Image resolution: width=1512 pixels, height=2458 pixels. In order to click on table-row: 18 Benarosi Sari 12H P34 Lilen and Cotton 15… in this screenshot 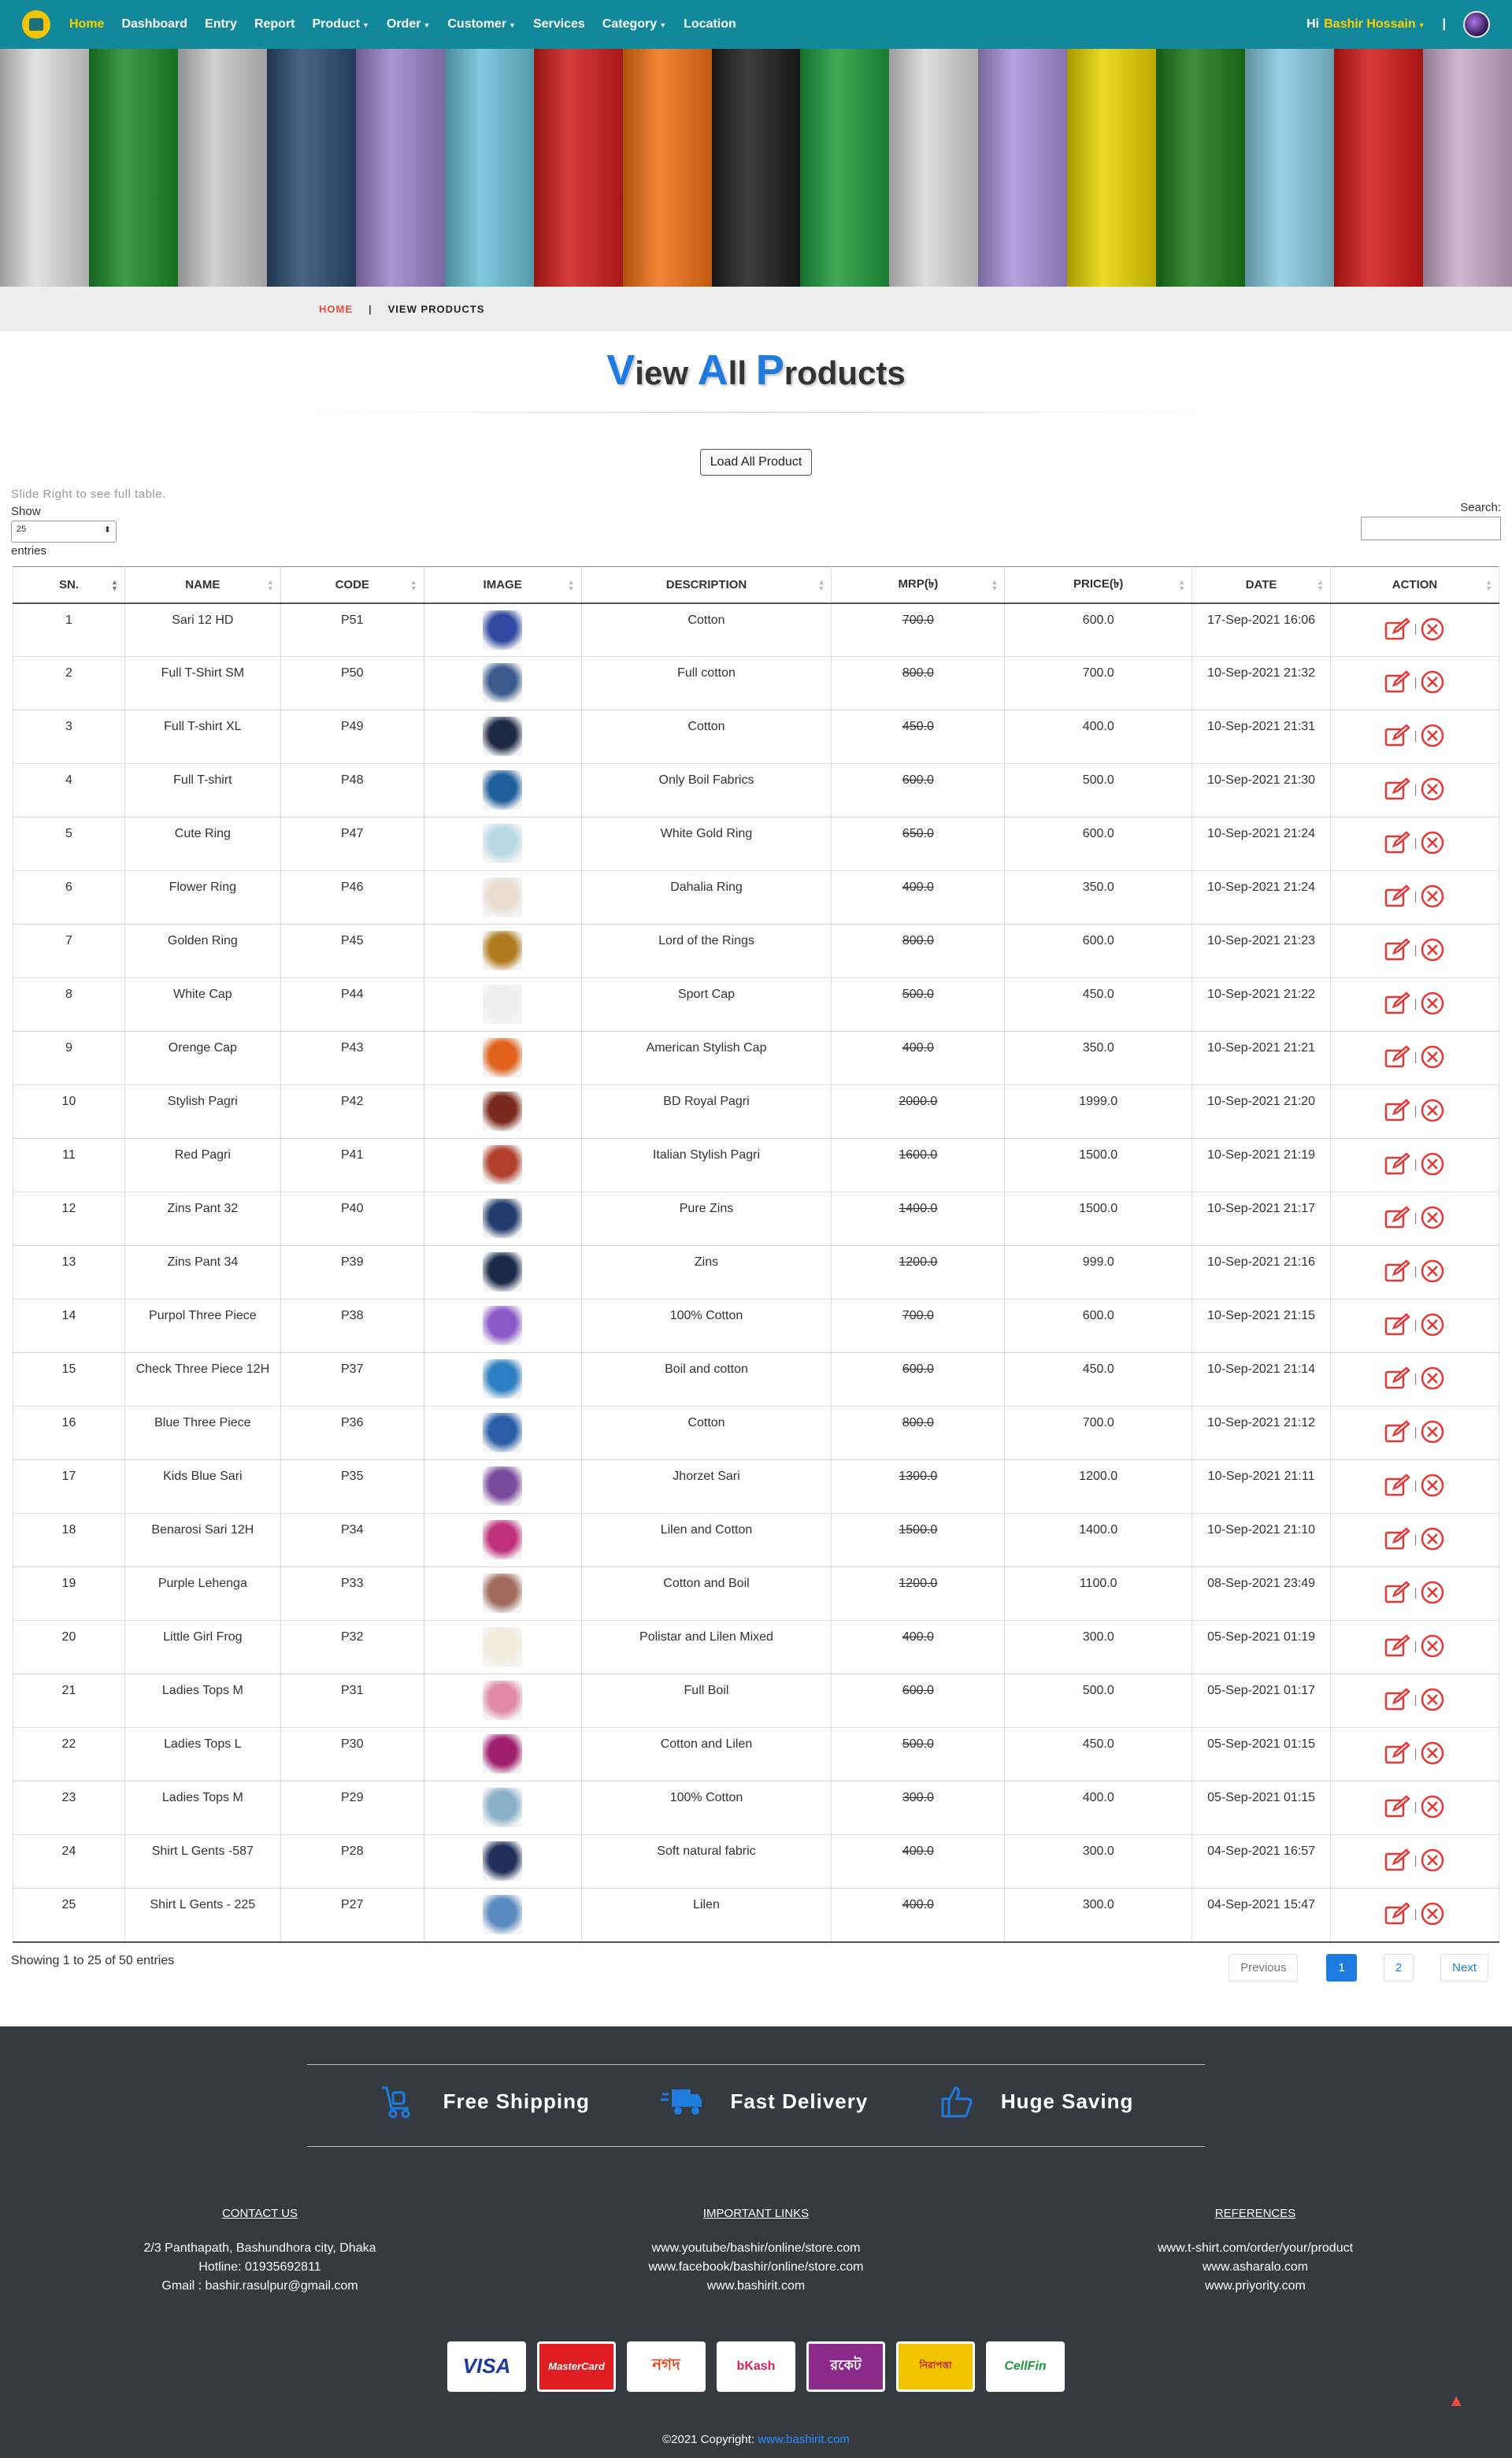, I will do `click(756, 1540)`.